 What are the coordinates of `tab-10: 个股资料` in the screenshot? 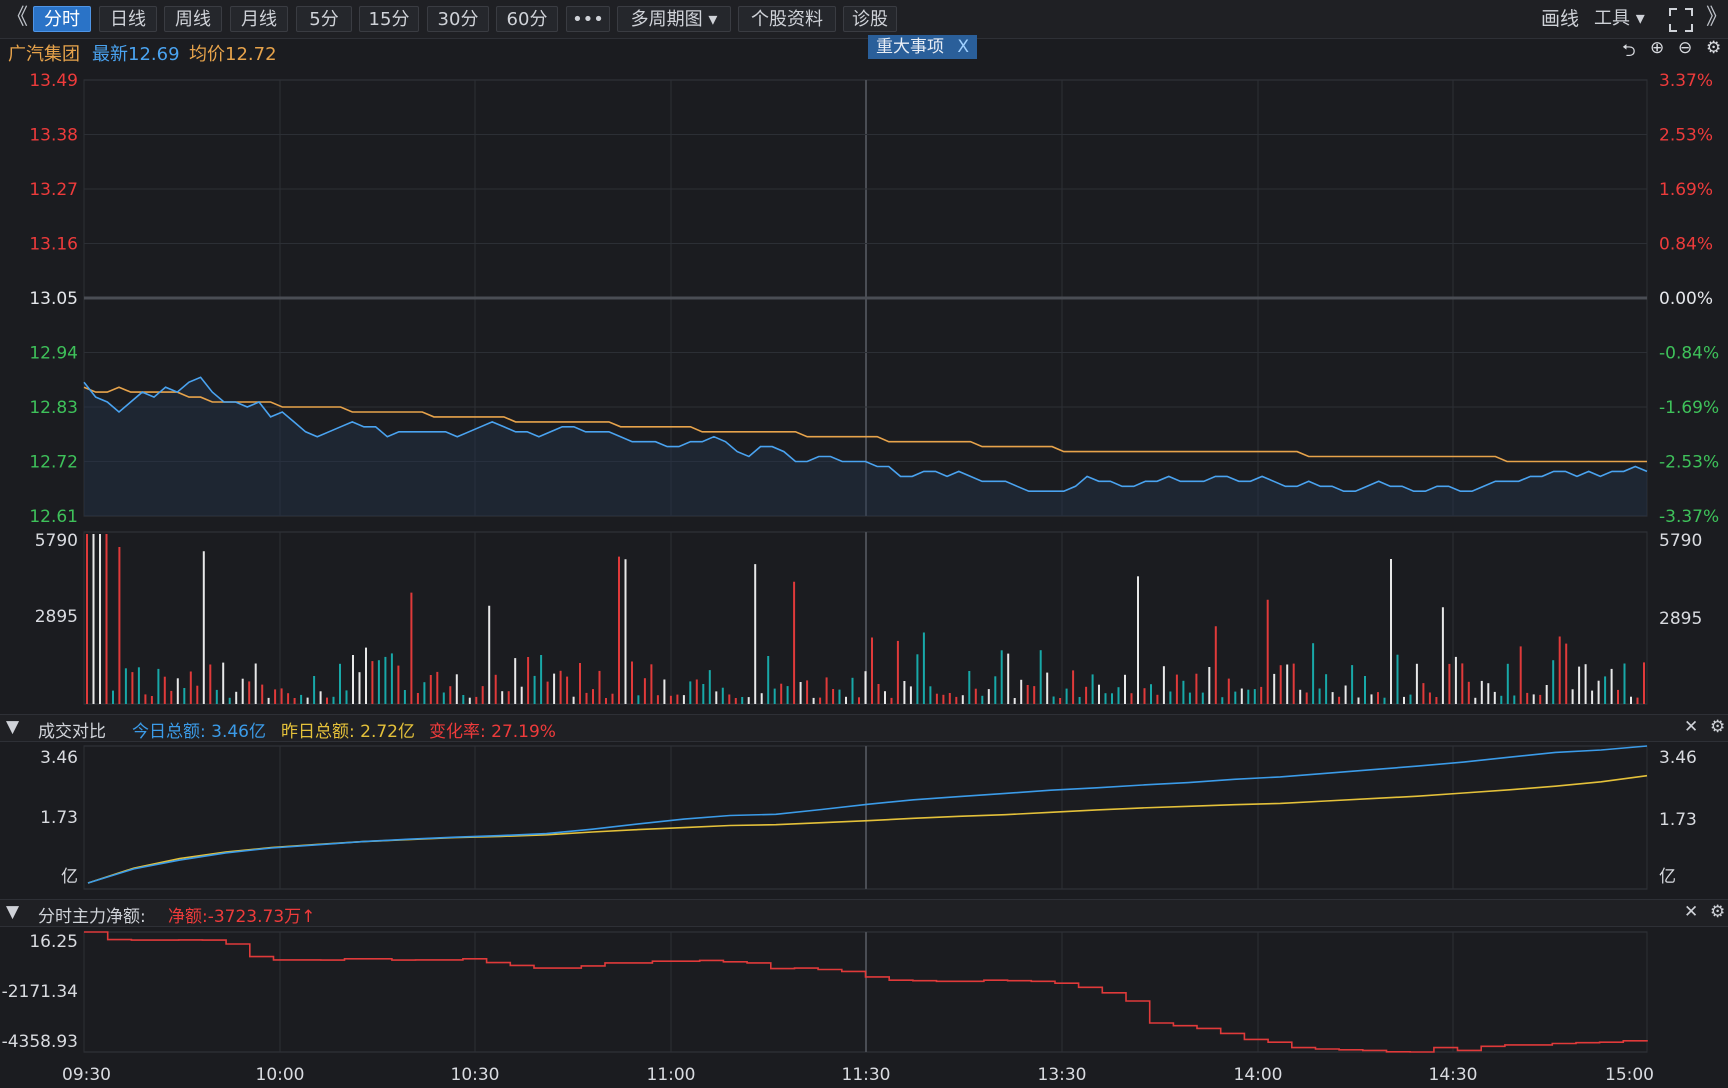 It's located at (787, 19).